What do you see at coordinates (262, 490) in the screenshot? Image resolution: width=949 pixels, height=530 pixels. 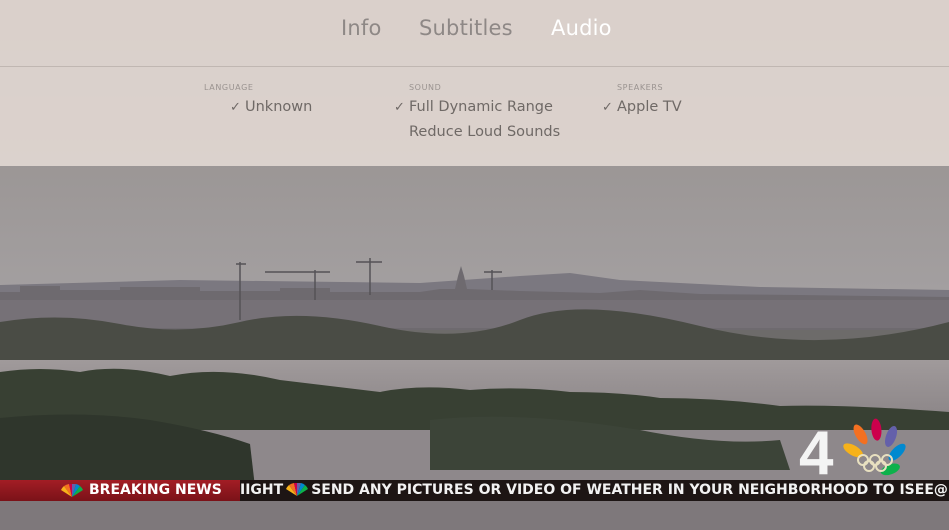 I see `ticker-prefix: IIGHT` at bounding box center [262, 490].